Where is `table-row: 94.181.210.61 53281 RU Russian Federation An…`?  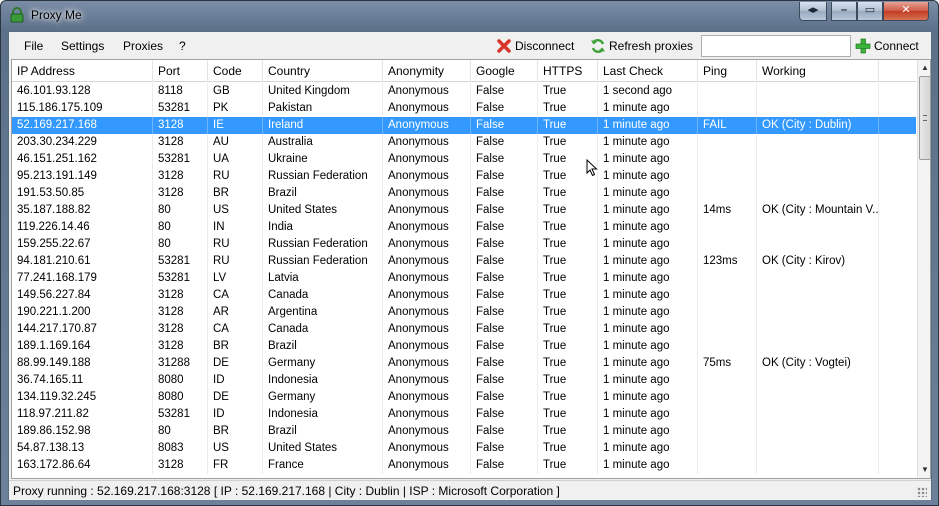 table-row: 94.181.210.61 53281 RU Russian Federation An… is located at coordinates (464, 261).